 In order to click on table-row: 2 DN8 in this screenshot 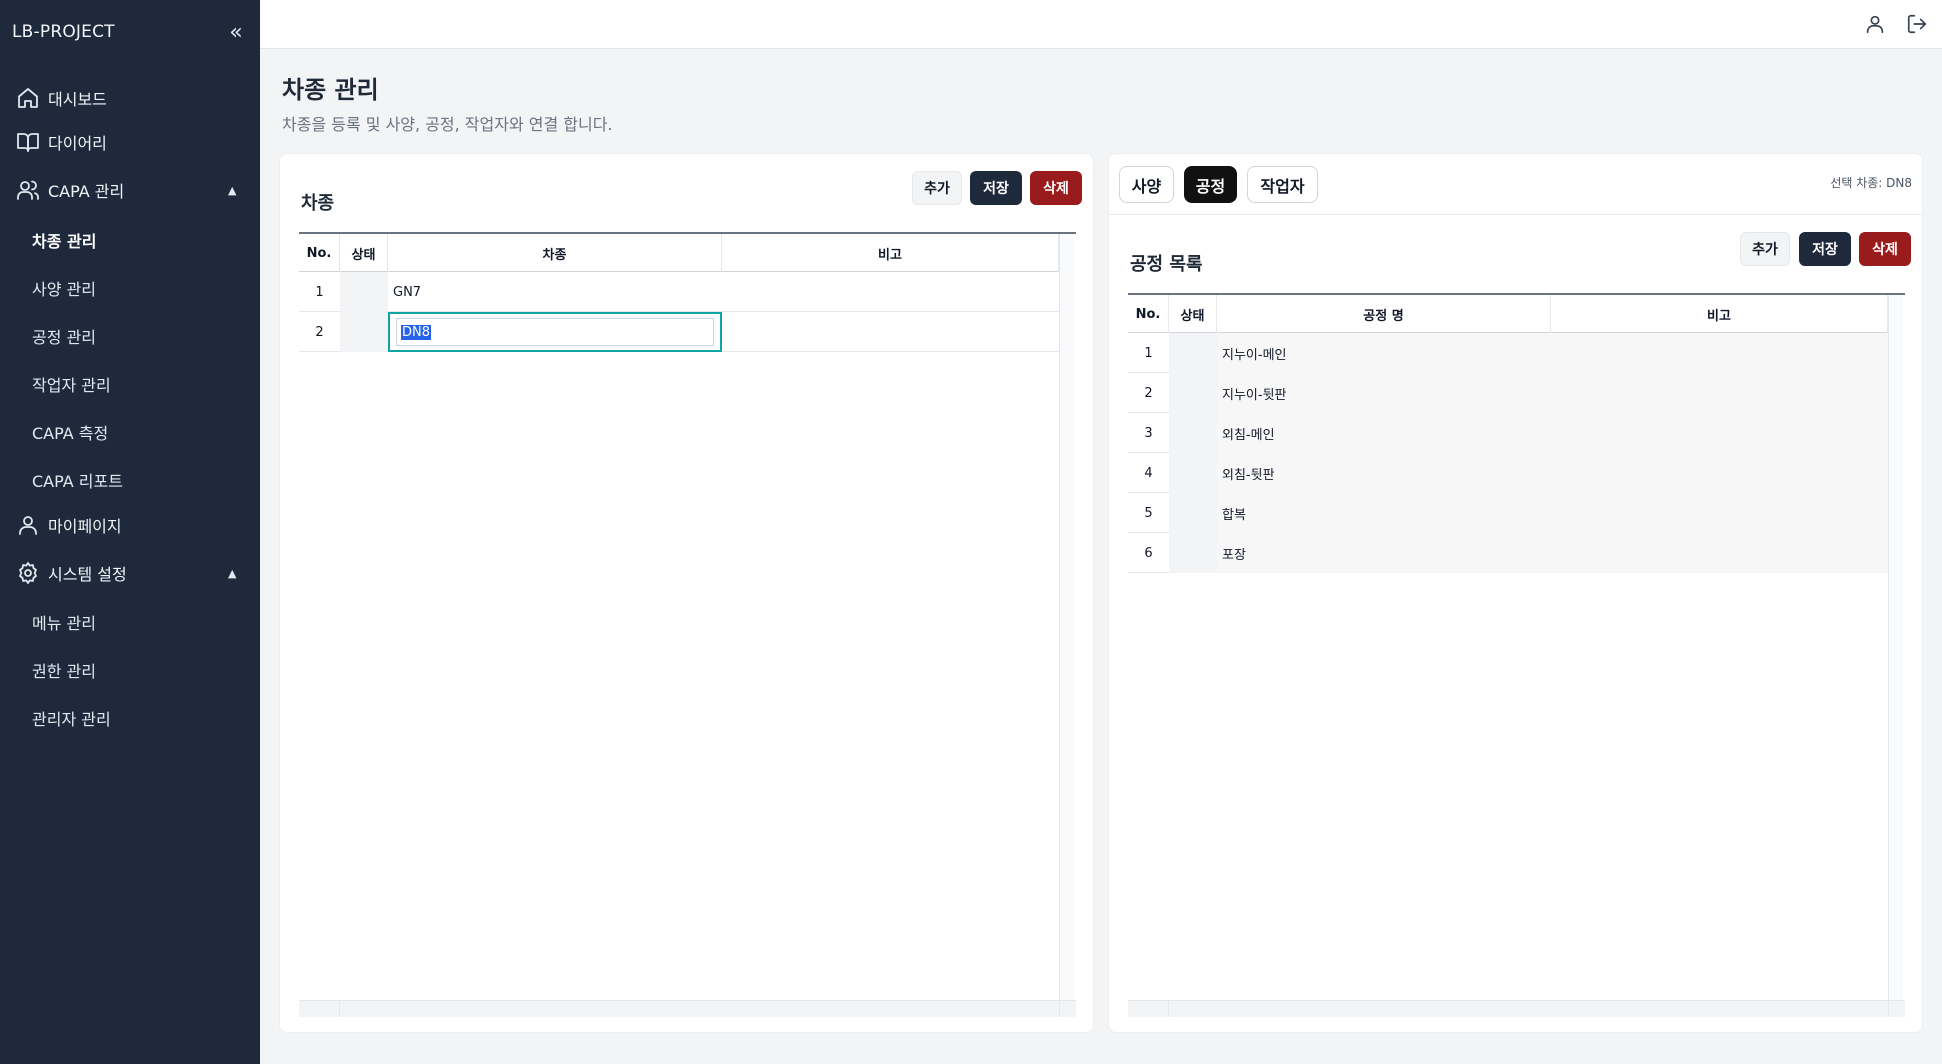, I will do `click(679, 332)`.